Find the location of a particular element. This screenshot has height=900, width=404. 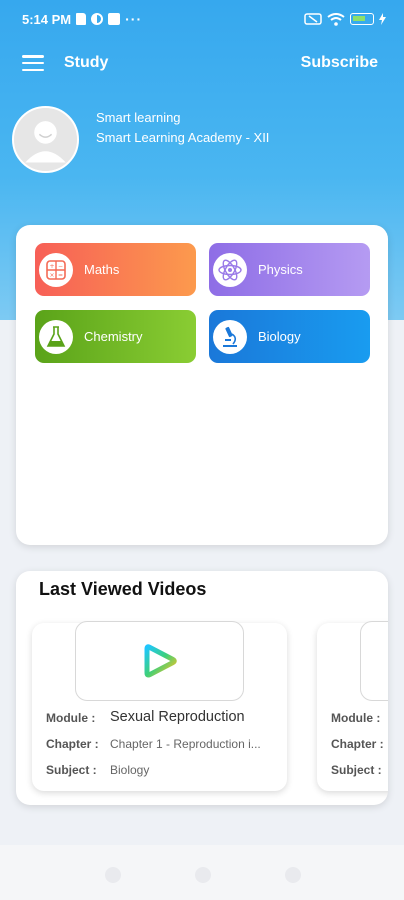

subject-chemistry-button: Chemistry is located at coordinates (115, 336).